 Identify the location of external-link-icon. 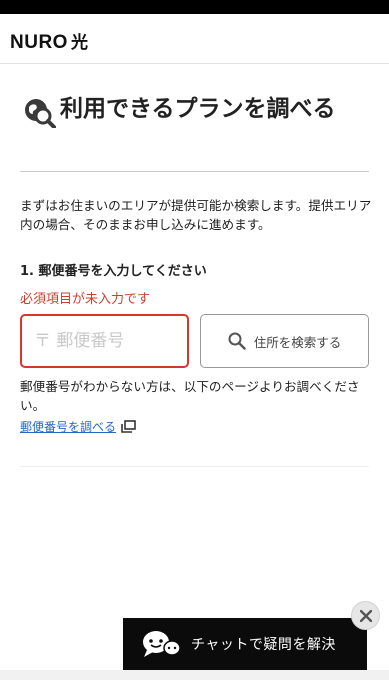
(128, 426).